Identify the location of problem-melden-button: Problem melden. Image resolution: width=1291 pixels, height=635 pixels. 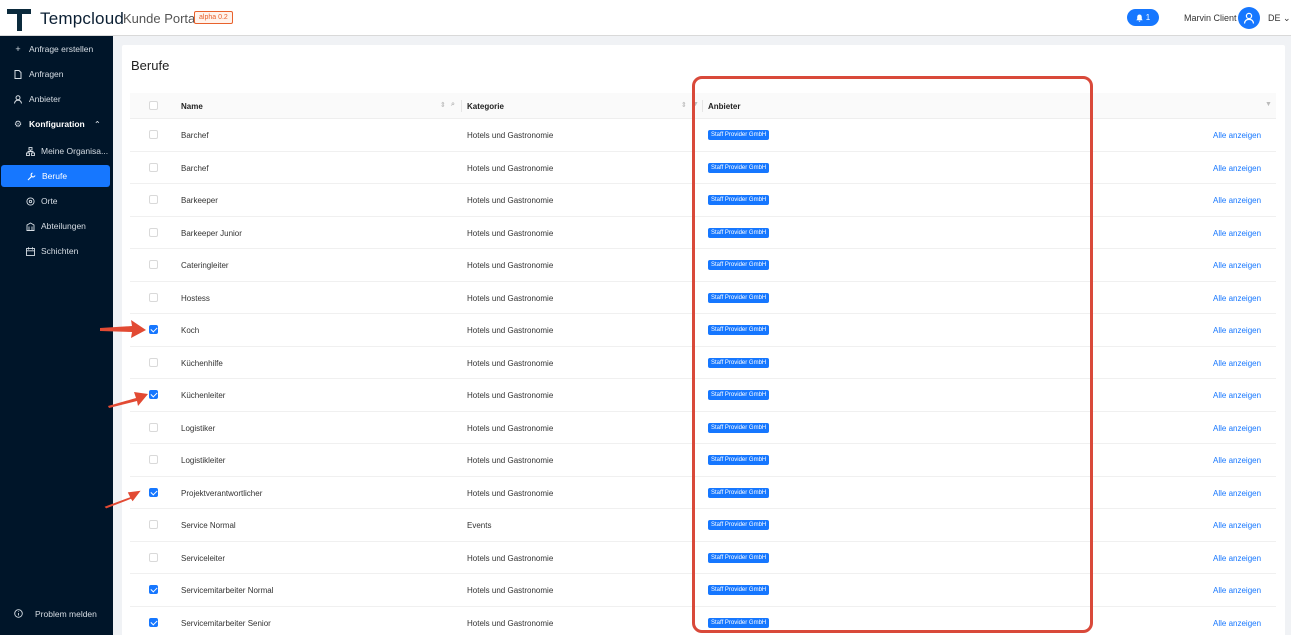
(56, 614).